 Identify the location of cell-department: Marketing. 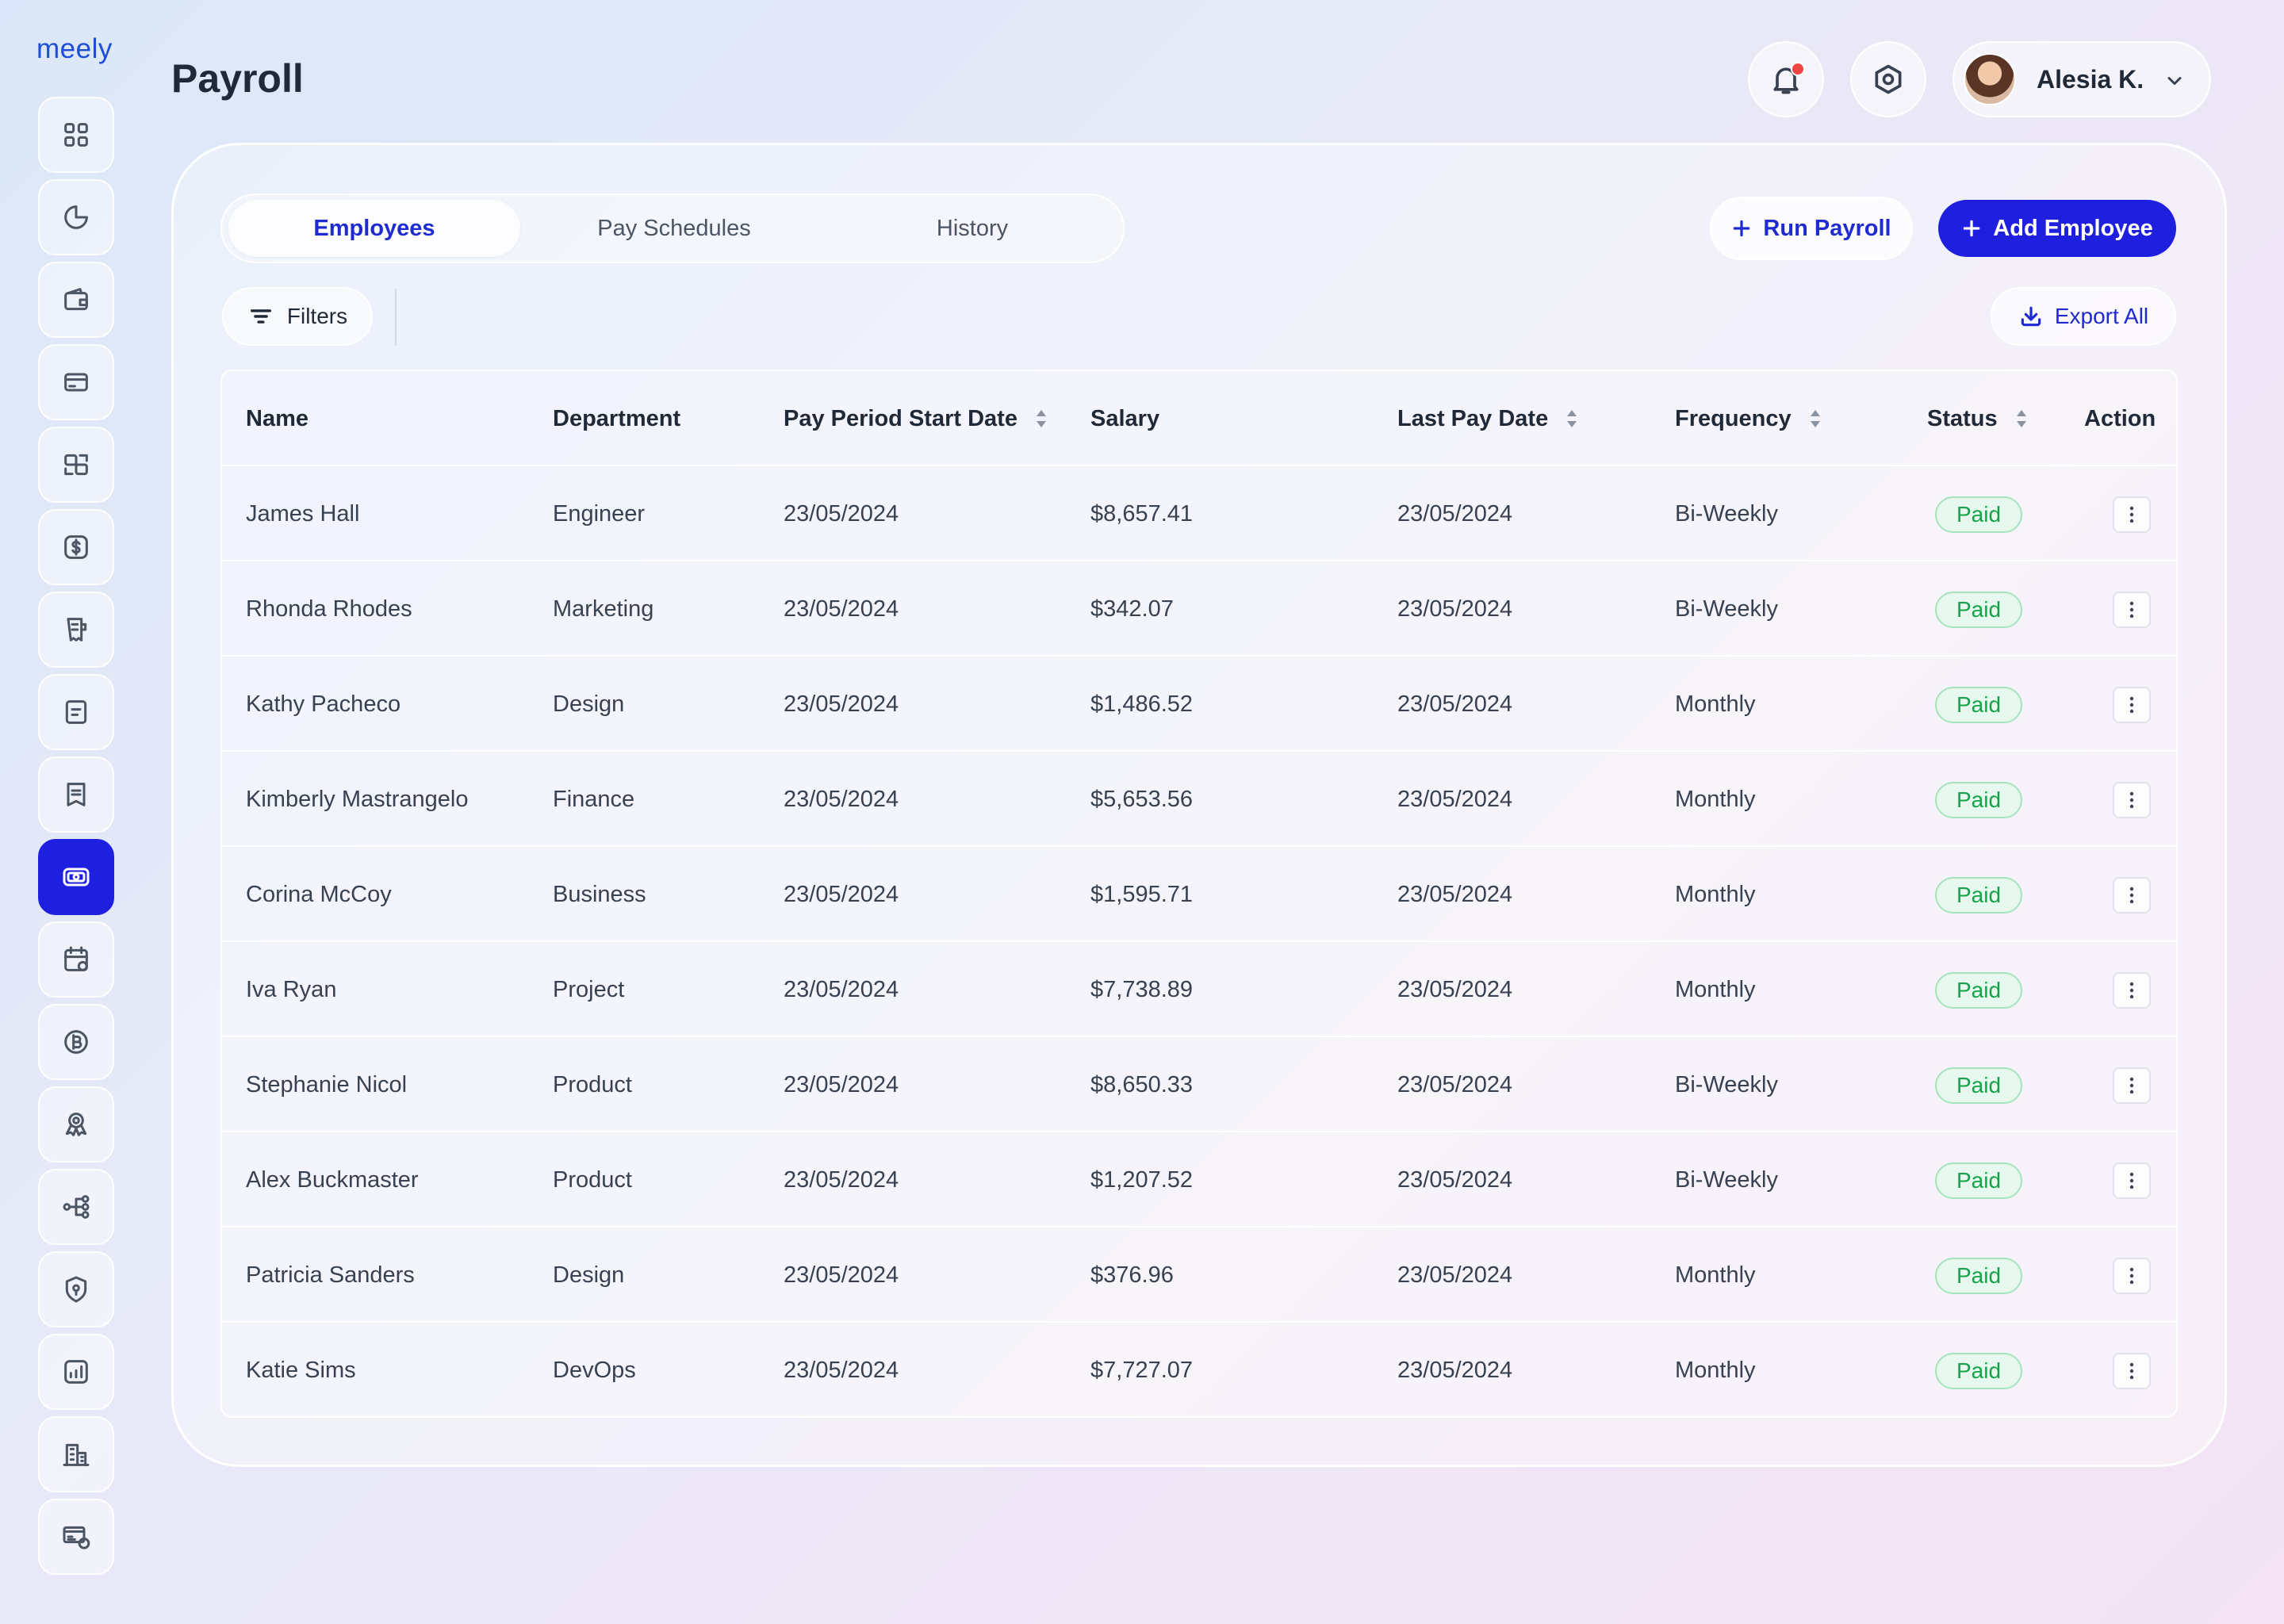
(603, 609).